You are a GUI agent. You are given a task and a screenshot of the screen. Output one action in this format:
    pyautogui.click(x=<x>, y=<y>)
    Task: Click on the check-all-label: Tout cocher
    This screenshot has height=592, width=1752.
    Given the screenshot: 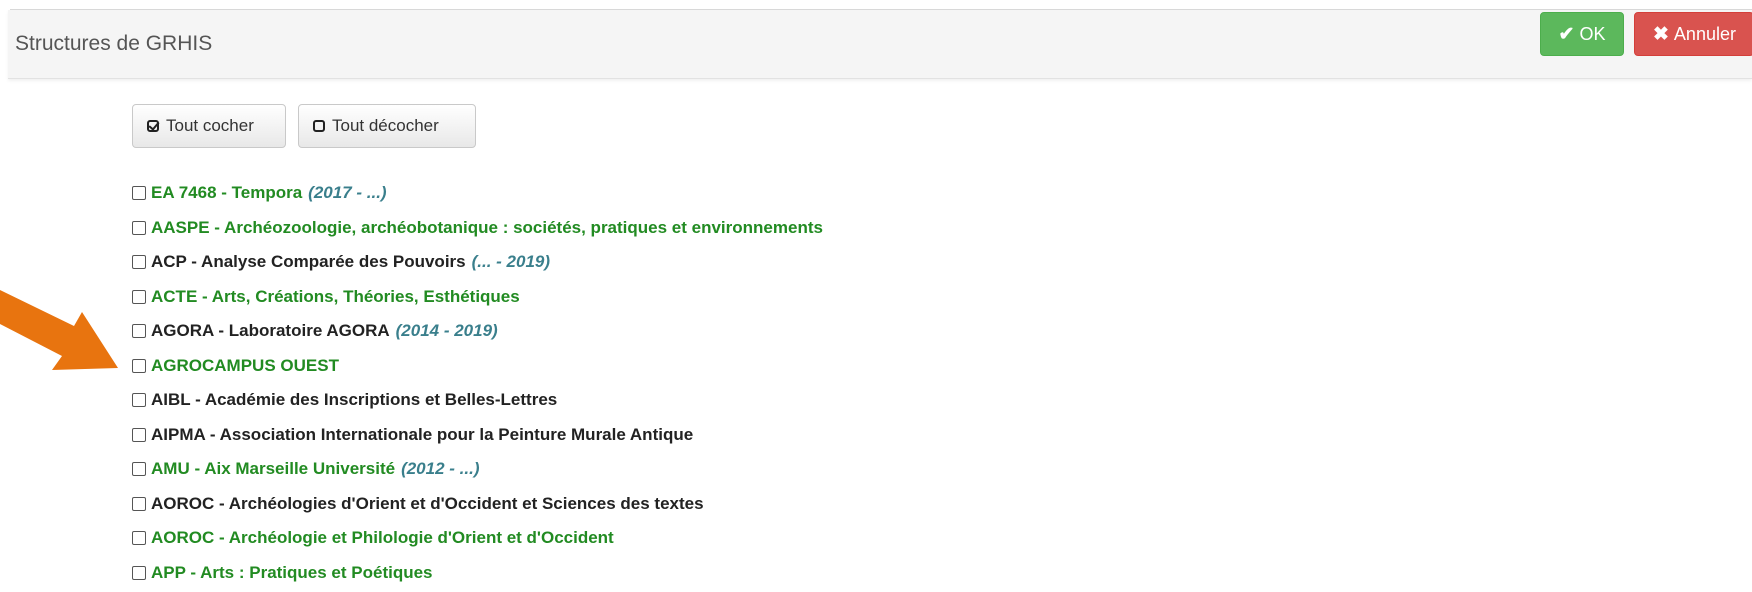 What is the action you would take?
    pyautogui.click(x=210, y=125)
    